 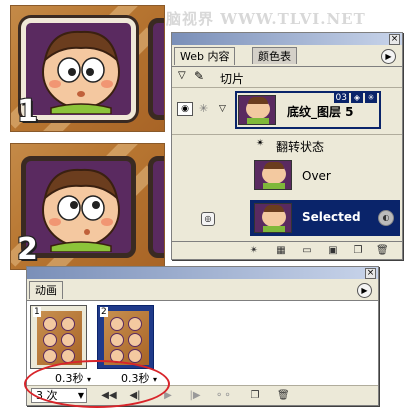 What do you see at coordinates (281, 250) in the screenshot?
I see `new-state-icon: ▦` at bounding box center [281, 250].